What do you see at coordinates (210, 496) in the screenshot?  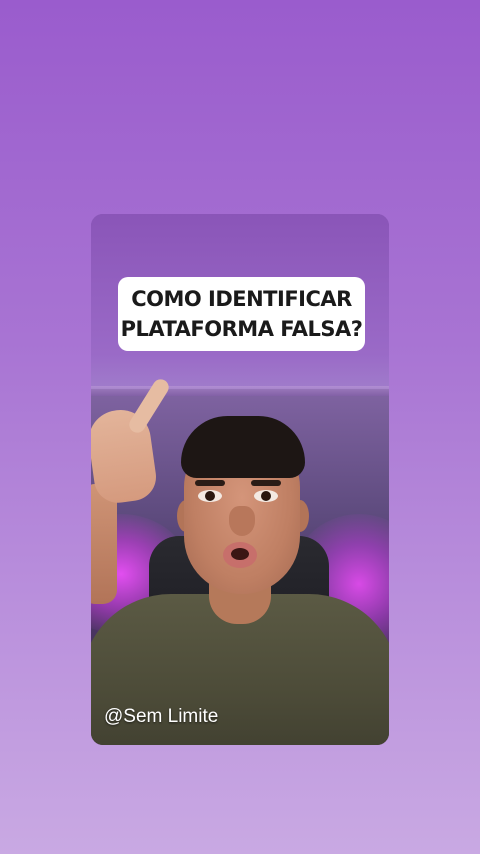 I see `pupil-left` at bounding box center [210, 496].